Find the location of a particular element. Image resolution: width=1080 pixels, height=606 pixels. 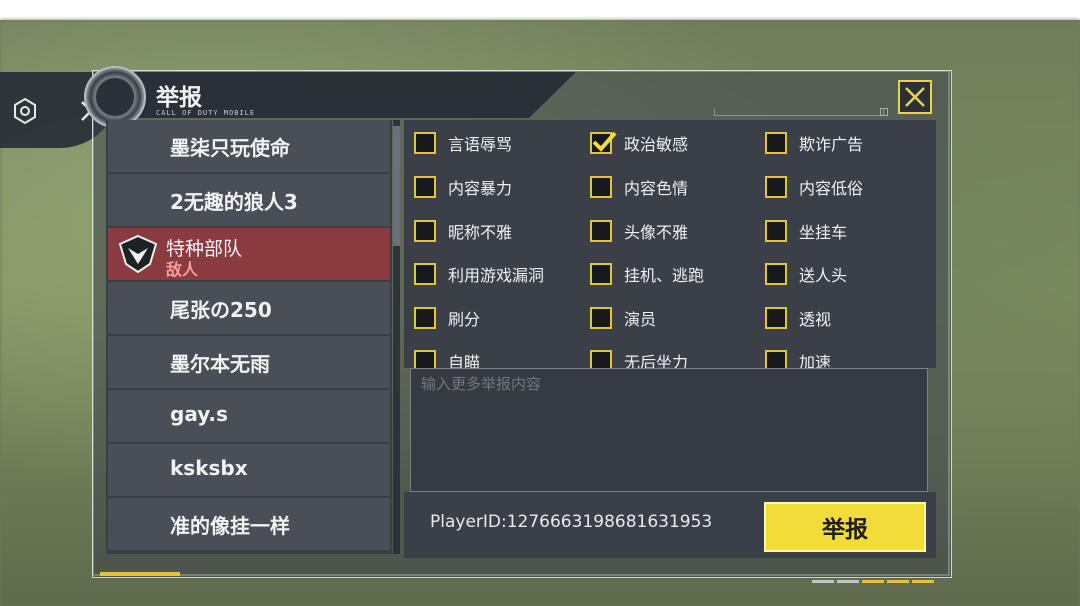

reason-option: 坐挂车 is located at coordinates (806, 231).